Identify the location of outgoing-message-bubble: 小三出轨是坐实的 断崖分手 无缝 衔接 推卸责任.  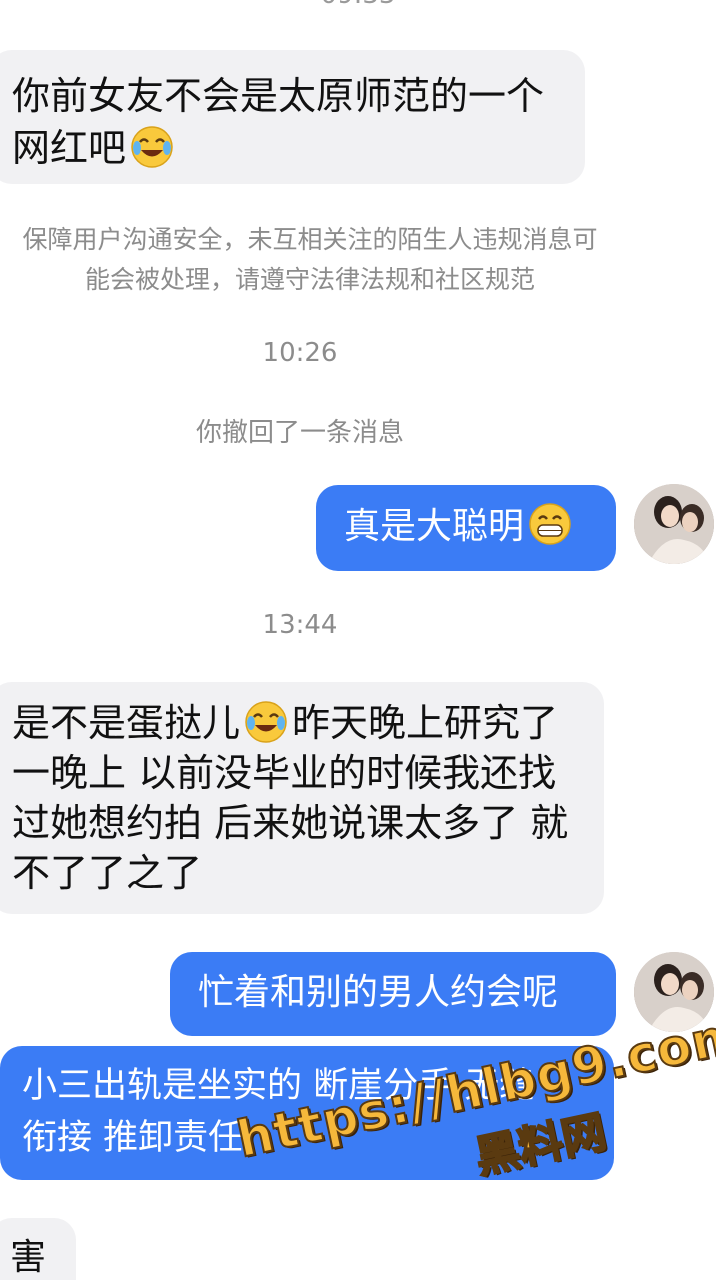
(307, 1113).